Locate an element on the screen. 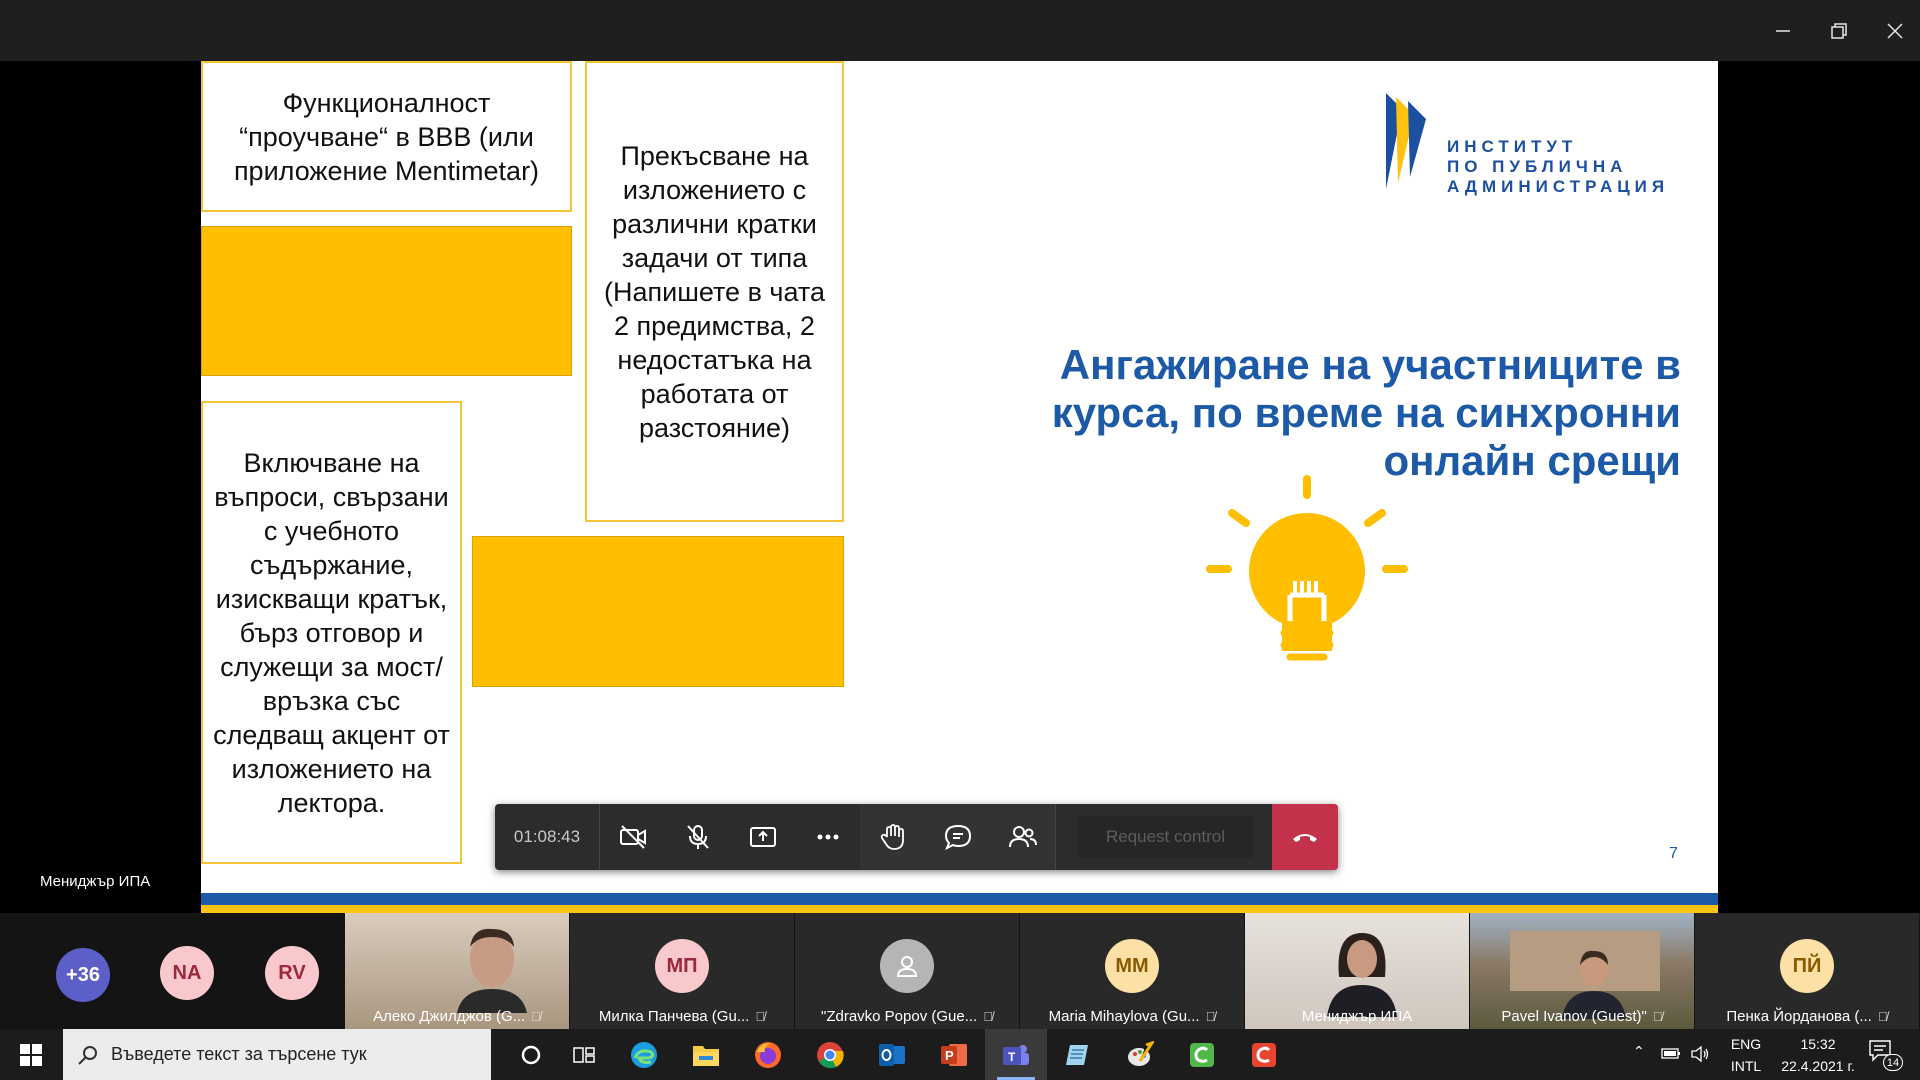 The width and height of the screenshot is (1920, 1080). taskbar-paint is located at coordinates (1140, 1054).